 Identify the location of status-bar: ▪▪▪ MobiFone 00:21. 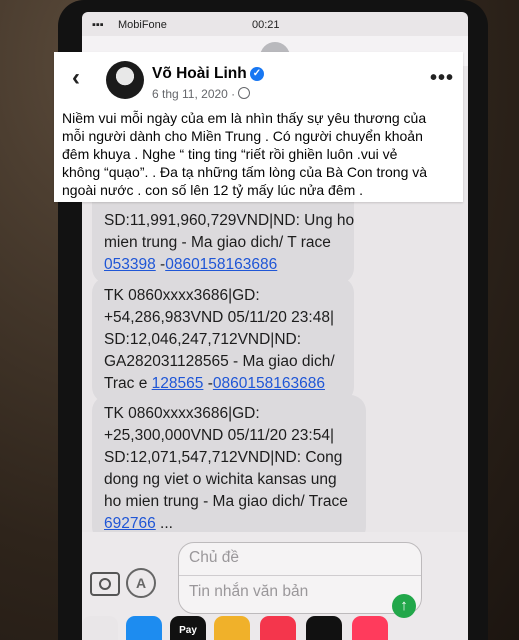
(275, 24).